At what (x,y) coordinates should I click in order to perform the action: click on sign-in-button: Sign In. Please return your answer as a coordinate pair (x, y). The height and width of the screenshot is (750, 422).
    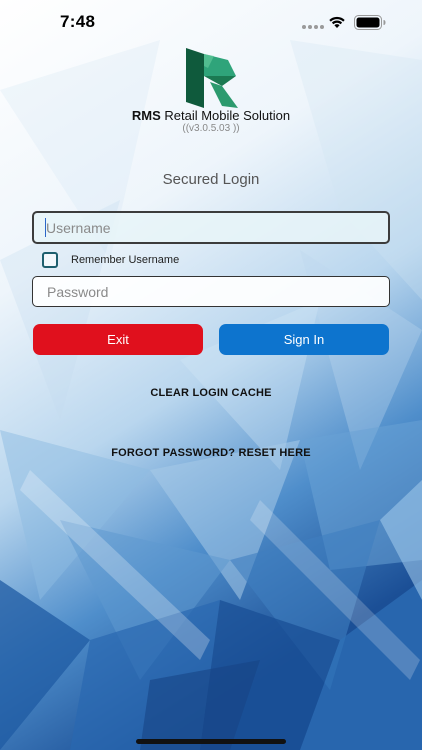
    Looking at the image, I should click on (304, 339).